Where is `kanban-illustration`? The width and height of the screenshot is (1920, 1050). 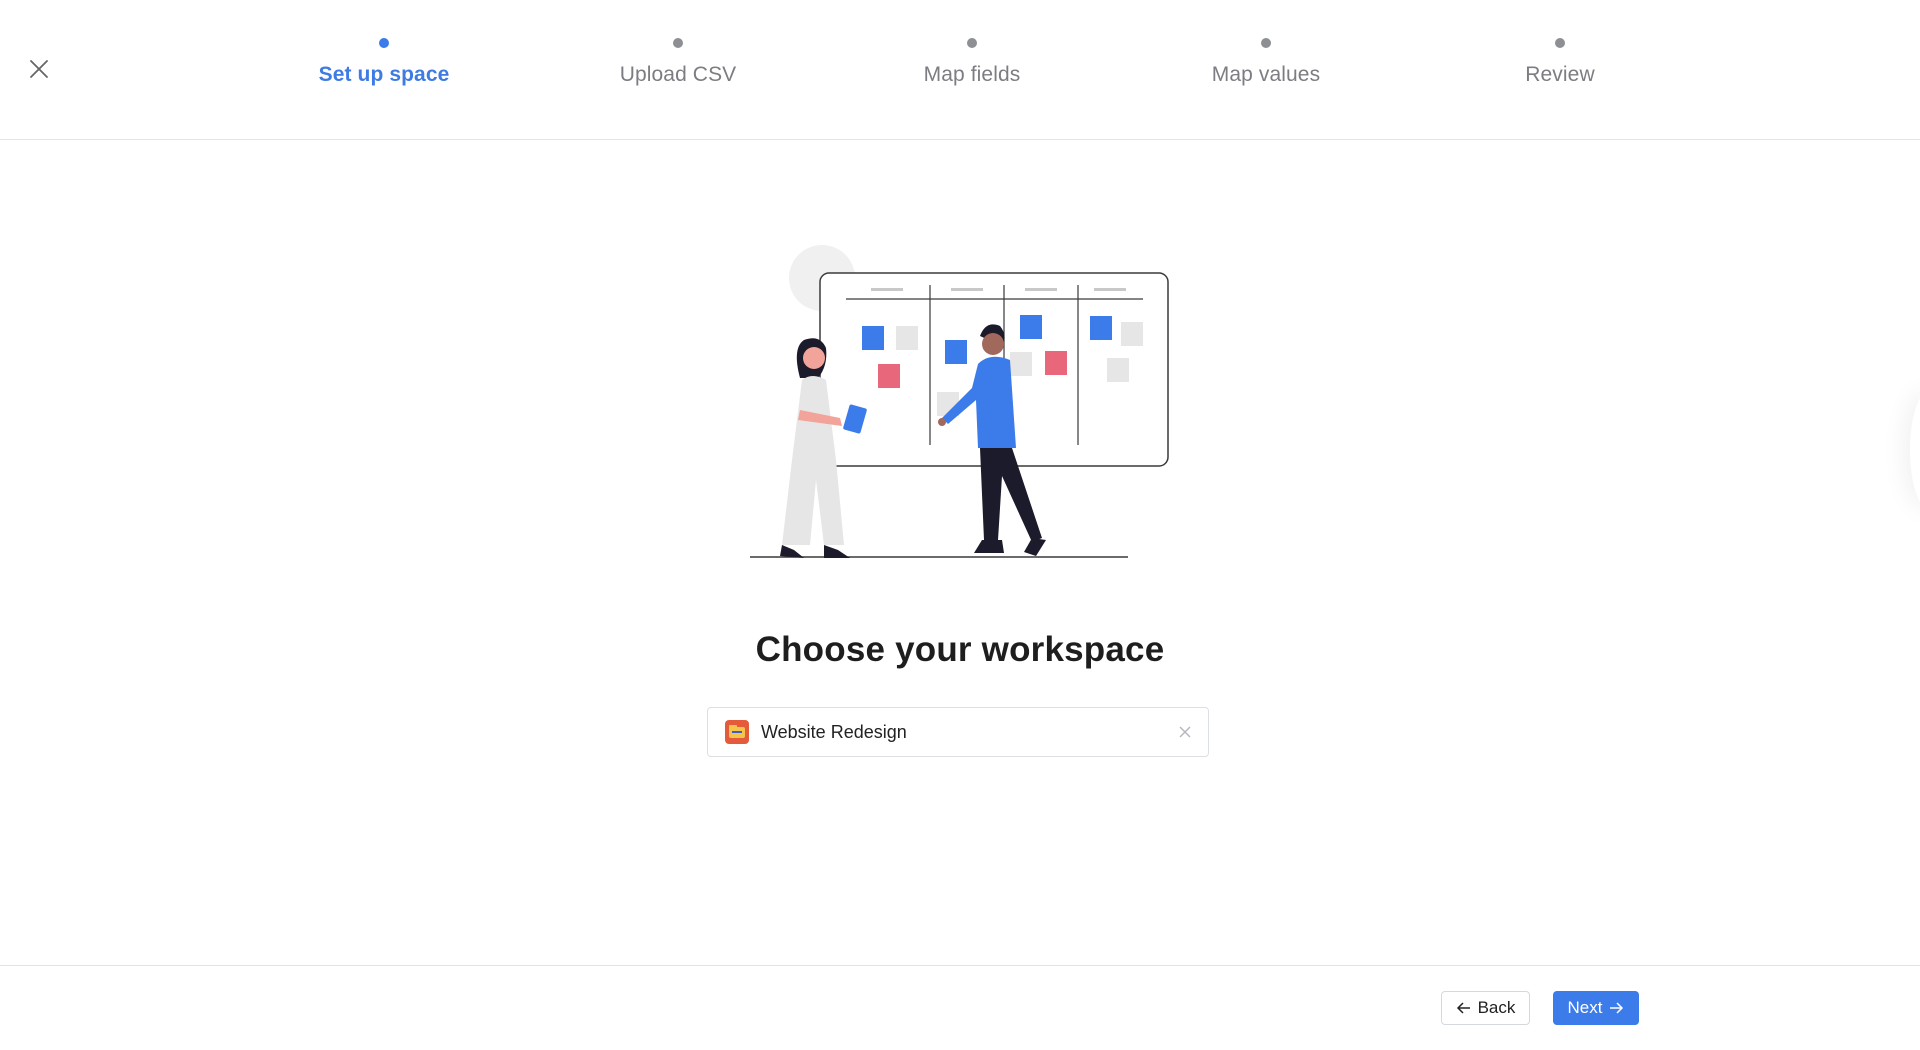 kanban-illustration is located at coordinates (959, 401).